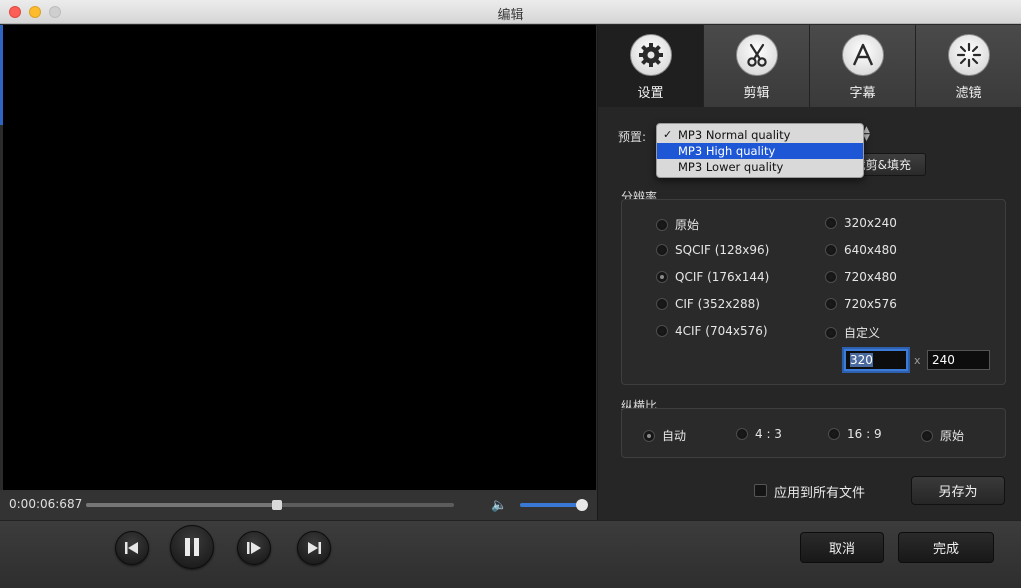  I want to click on tab-trim: 剪辑, so click(757, 66).